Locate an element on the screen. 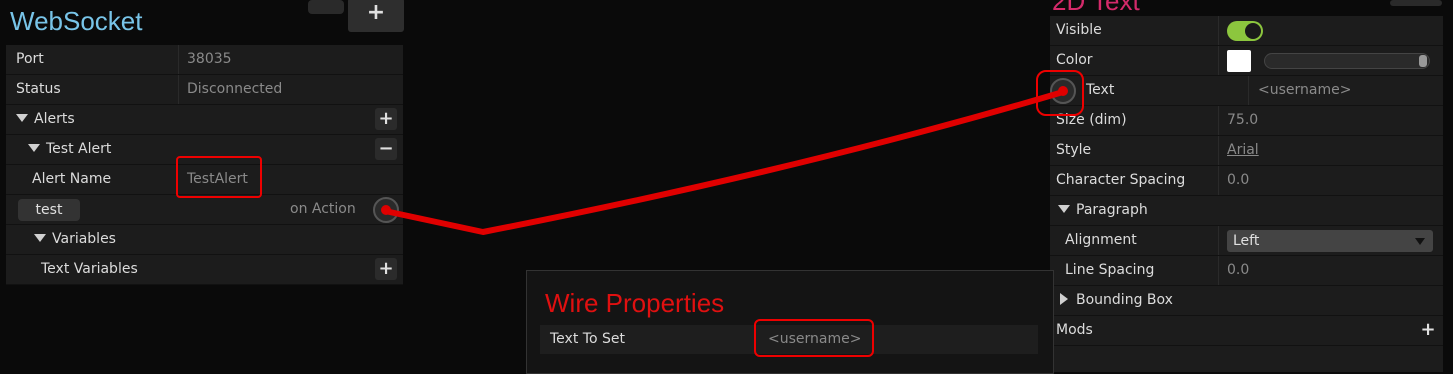 Image resolution: width=1453 pixels, height=374 pixels. collapsed-triangle-icon is located at coordinates (1064, 299).